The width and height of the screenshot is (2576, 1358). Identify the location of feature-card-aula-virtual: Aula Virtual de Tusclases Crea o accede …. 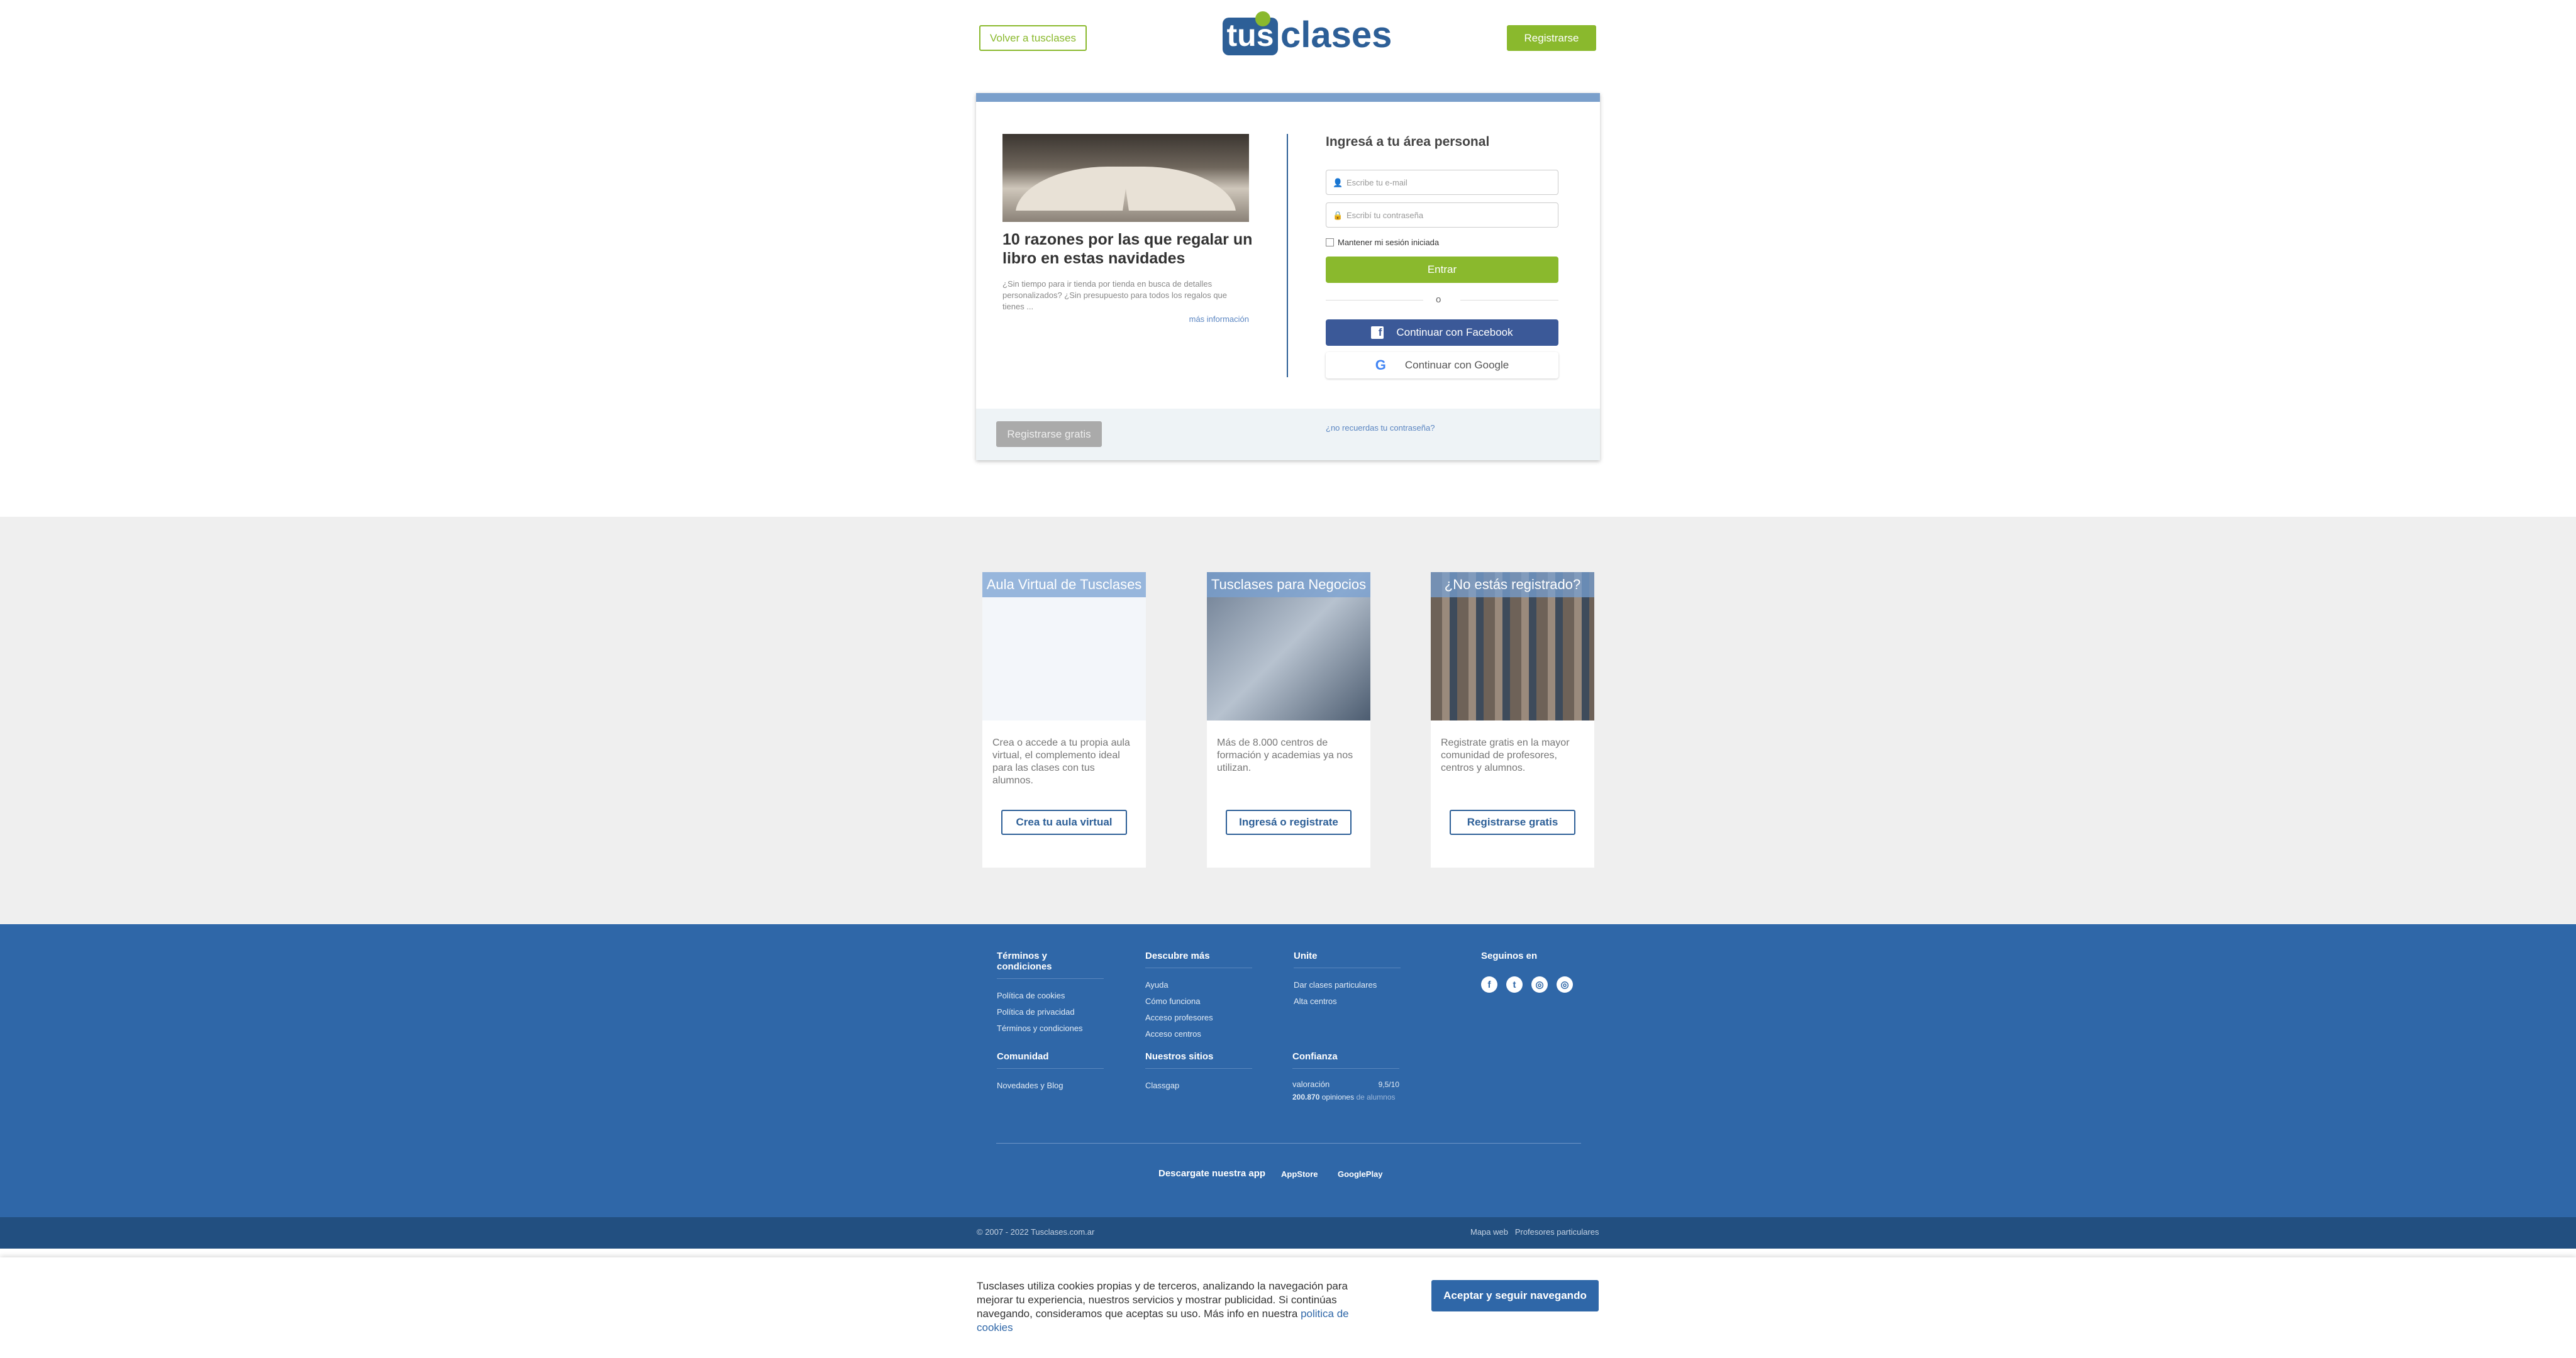
(1064, 720).